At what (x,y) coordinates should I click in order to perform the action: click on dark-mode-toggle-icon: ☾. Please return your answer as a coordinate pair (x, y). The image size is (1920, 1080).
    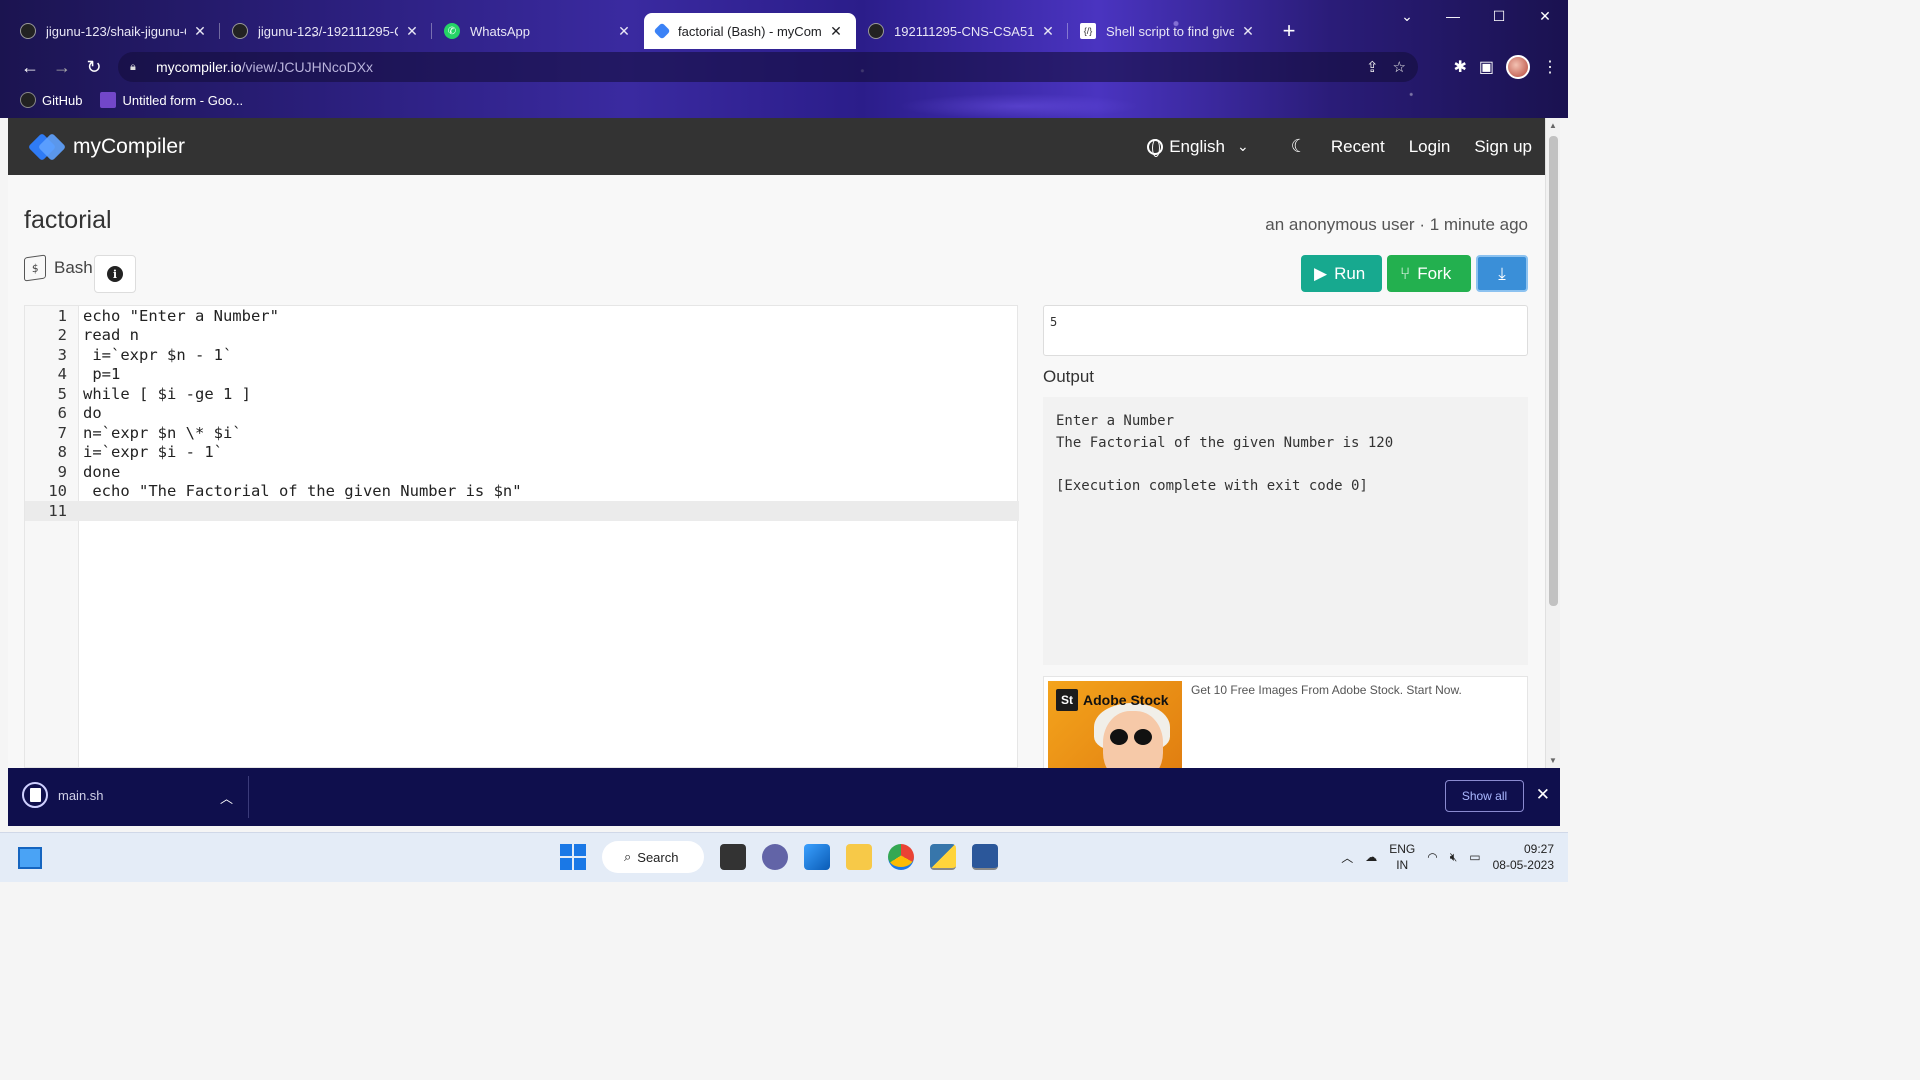
    Looking at the image, I should click on (1299, 146).